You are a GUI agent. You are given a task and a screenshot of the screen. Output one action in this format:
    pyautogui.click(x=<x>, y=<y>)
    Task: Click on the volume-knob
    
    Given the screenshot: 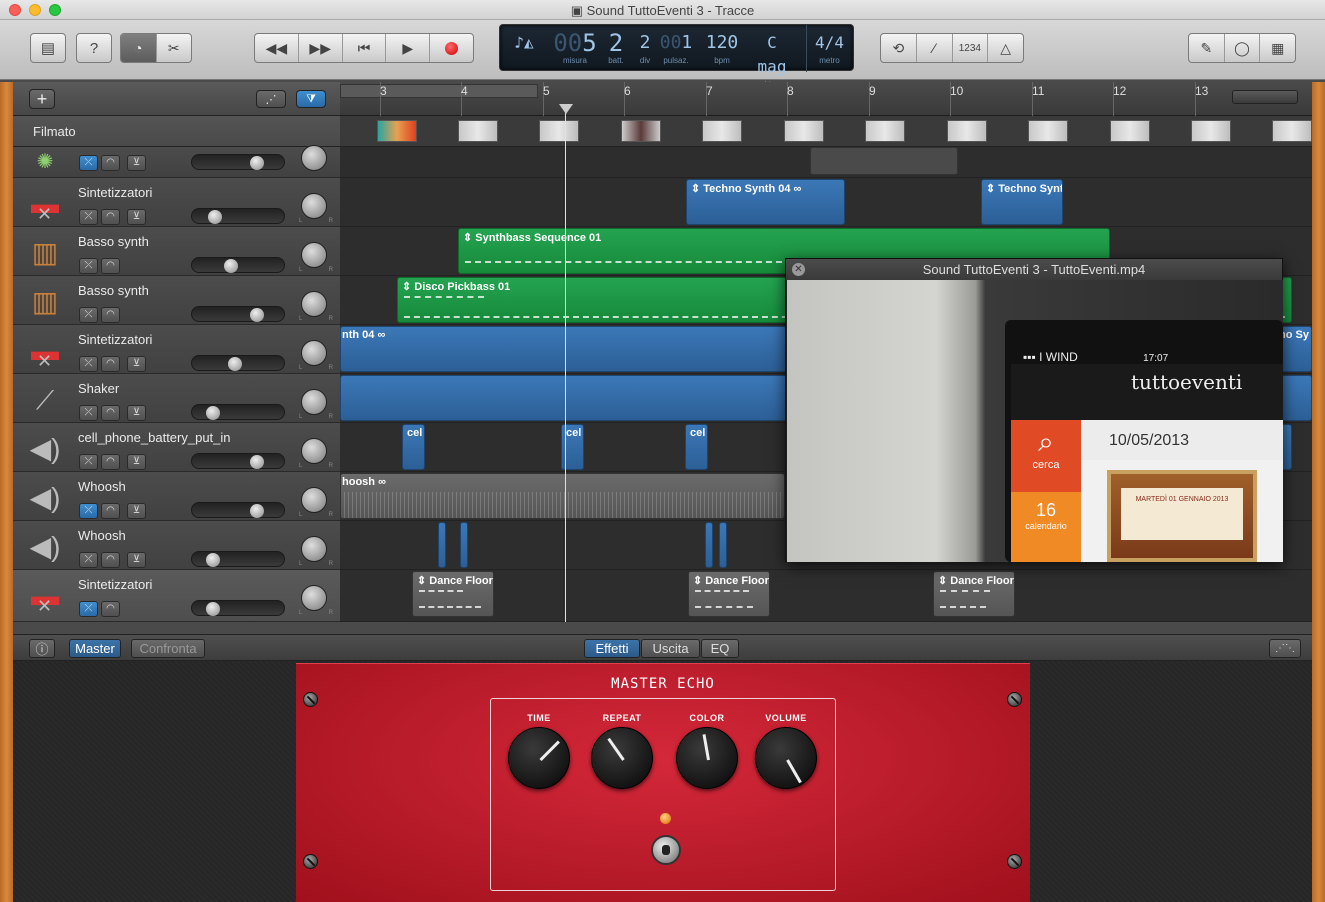 What is the action you would take?
    pyautogui.click(x=786, y=758)
    